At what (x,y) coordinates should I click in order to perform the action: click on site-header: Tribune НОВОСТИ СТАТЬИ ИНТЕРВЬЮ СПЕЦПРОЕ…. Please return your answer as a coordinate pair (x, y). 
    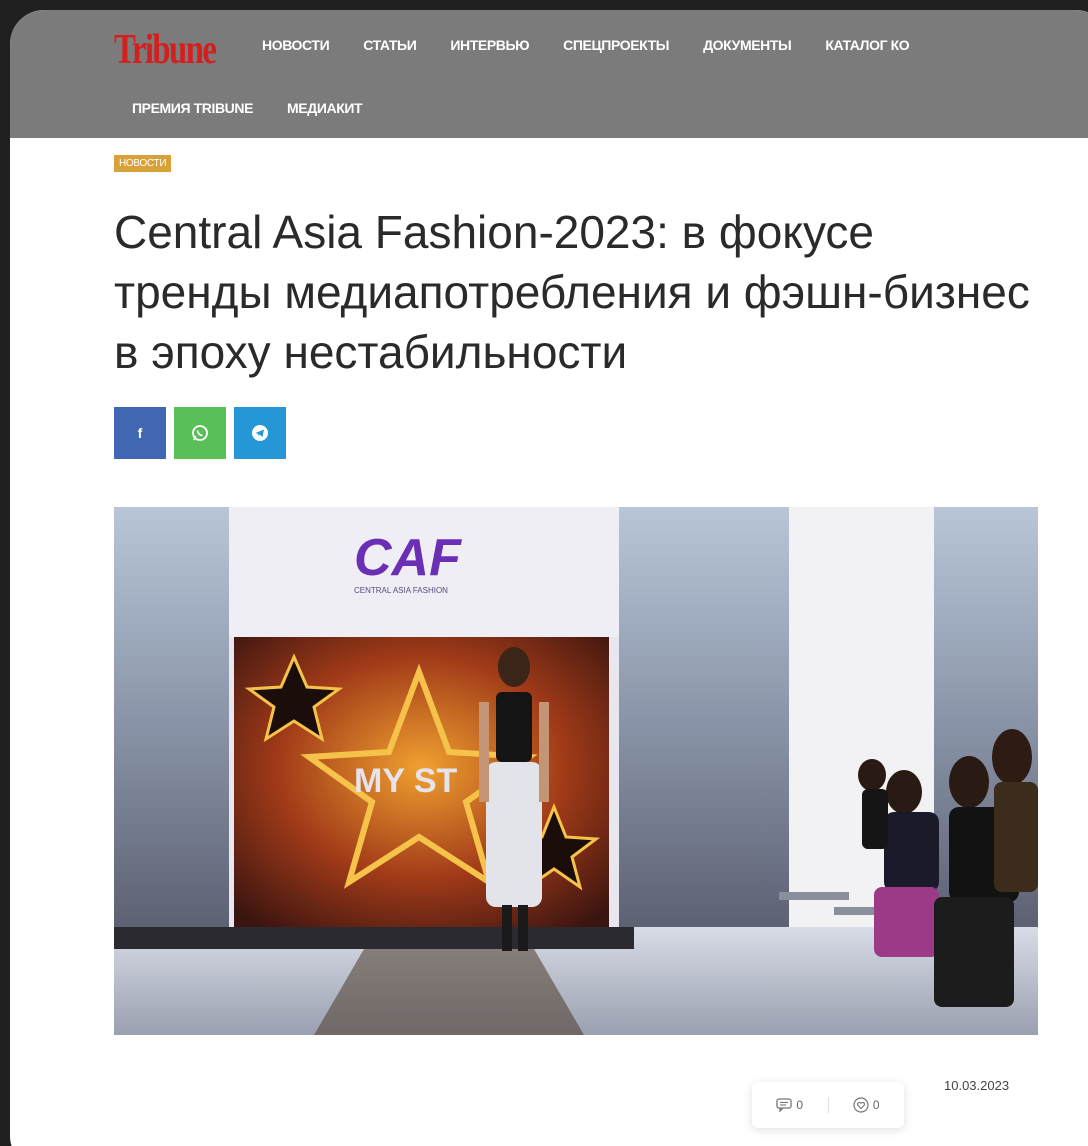
    Looking at the image, I should click on (549, 74).